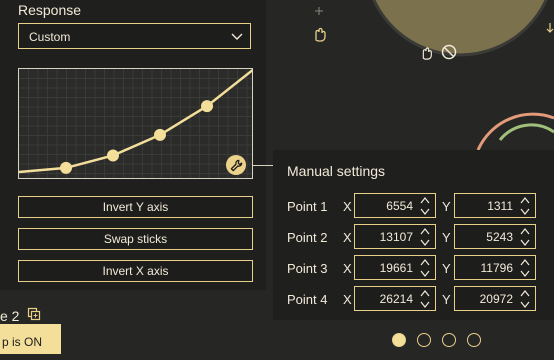 This screenshot has height=360, width=554. Describe the element at coordinates (34, 314) in the screenshot. I see `copy-icon` at that location.